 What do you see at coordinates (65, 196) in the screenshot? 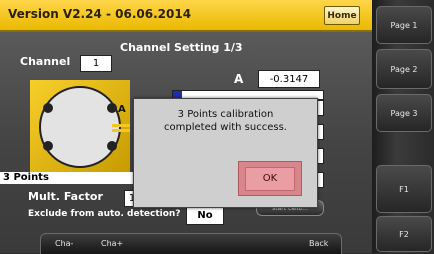
I see `mult-factor-label: Mult. Factor` at bounding box center [65, 196].